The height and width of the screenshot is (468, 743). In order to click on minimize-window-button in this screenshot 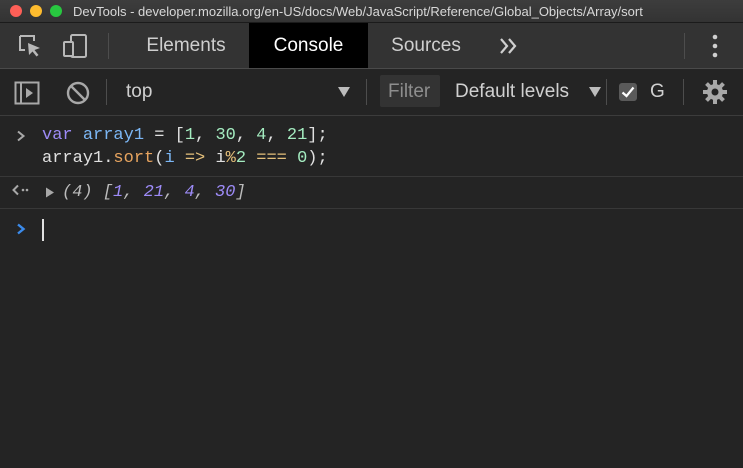, I will do `click(36, 11)`.